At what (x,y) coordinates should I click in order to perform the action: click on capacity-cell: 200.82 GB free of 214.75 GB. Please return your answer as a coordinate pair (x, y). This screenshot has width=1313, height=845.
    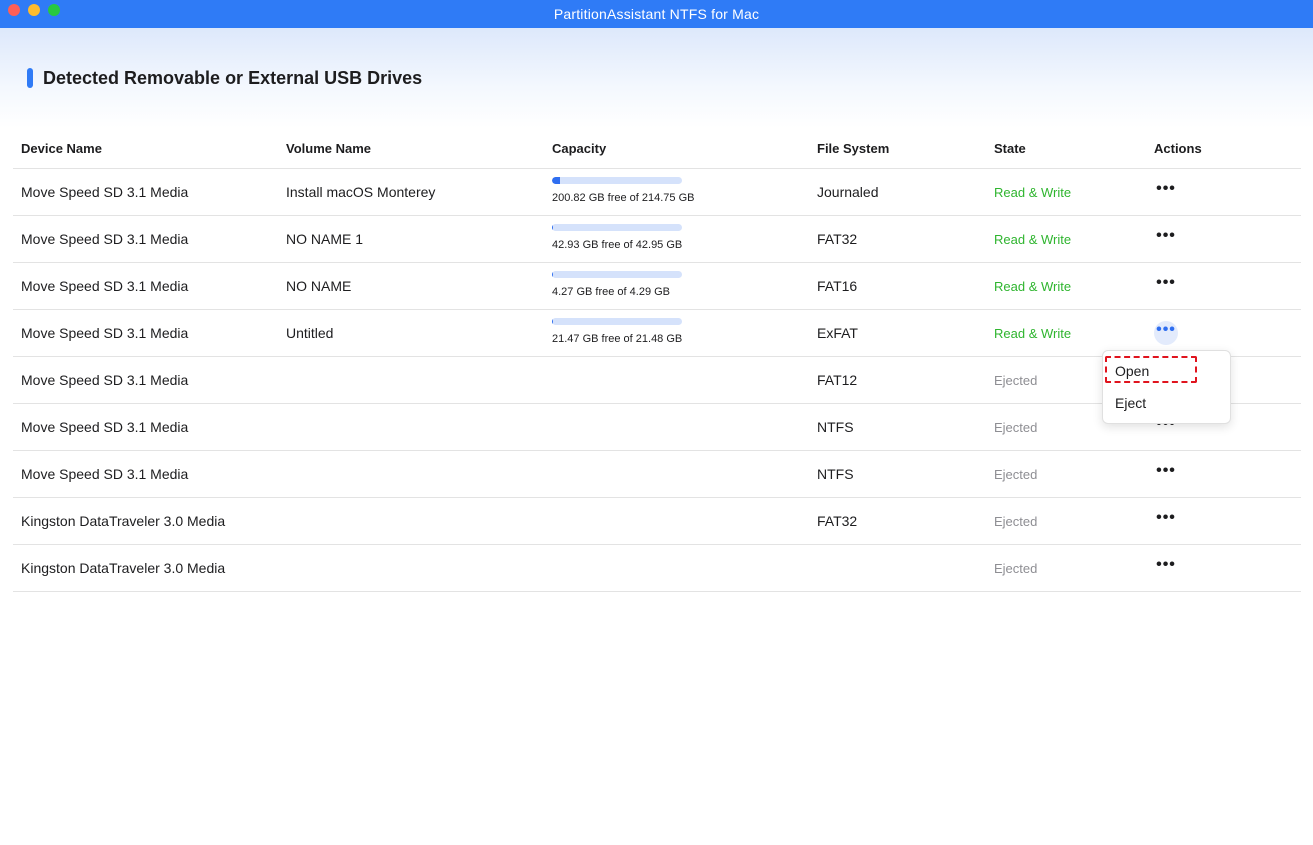
    Looking at the image, I should click on (623, 190).